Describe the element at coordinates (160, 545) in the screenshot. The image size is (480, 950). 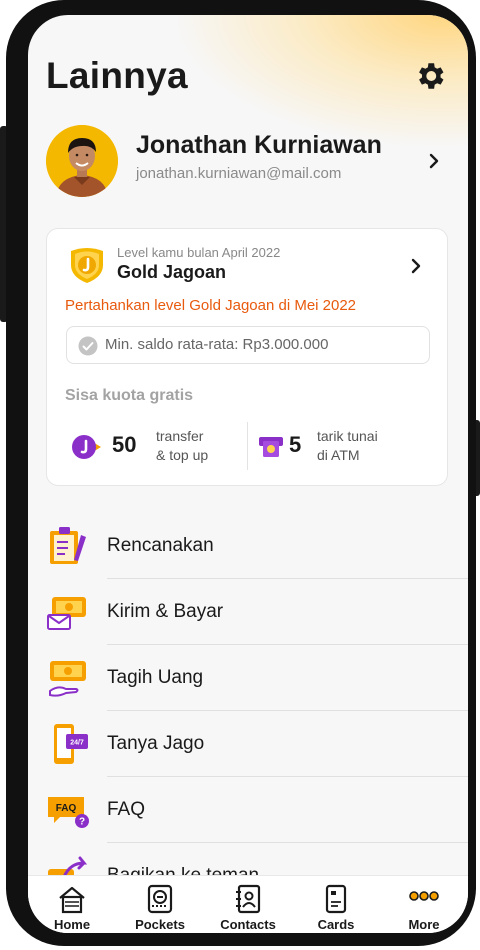
I see `menu-label: Rencanakan` at that location.